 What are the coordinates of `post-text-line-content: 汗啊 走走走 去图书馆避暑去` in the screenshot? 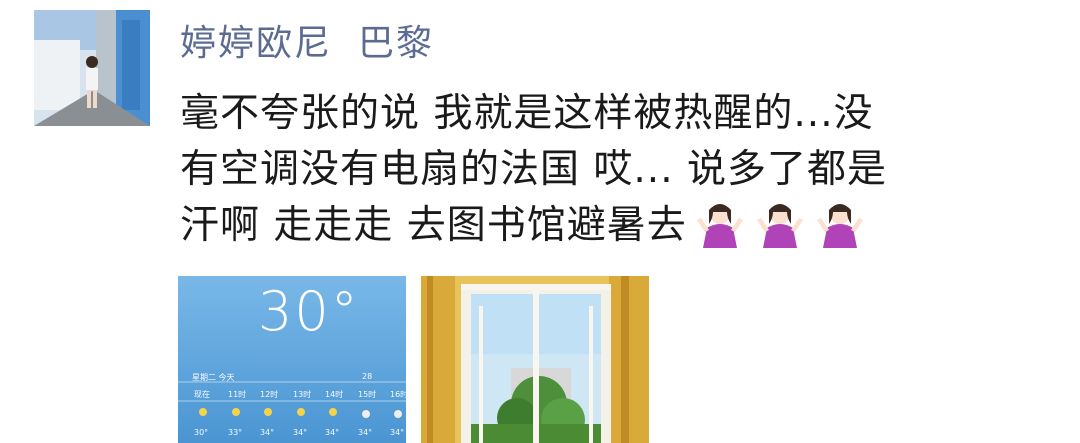 It's located at (433, 225).